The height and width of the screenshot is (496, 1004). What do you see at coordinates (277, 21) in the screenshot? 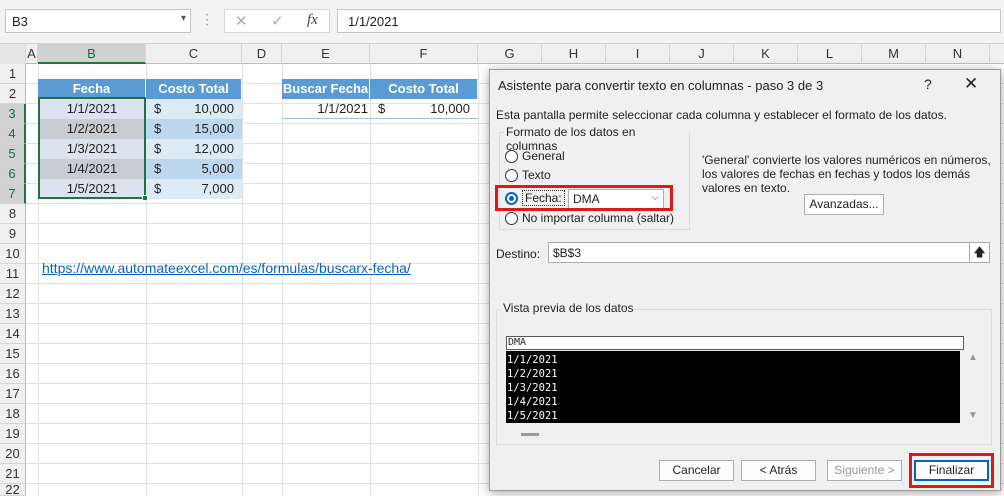
I see `enter-icon: ✓` at bounding box center [277, 21].